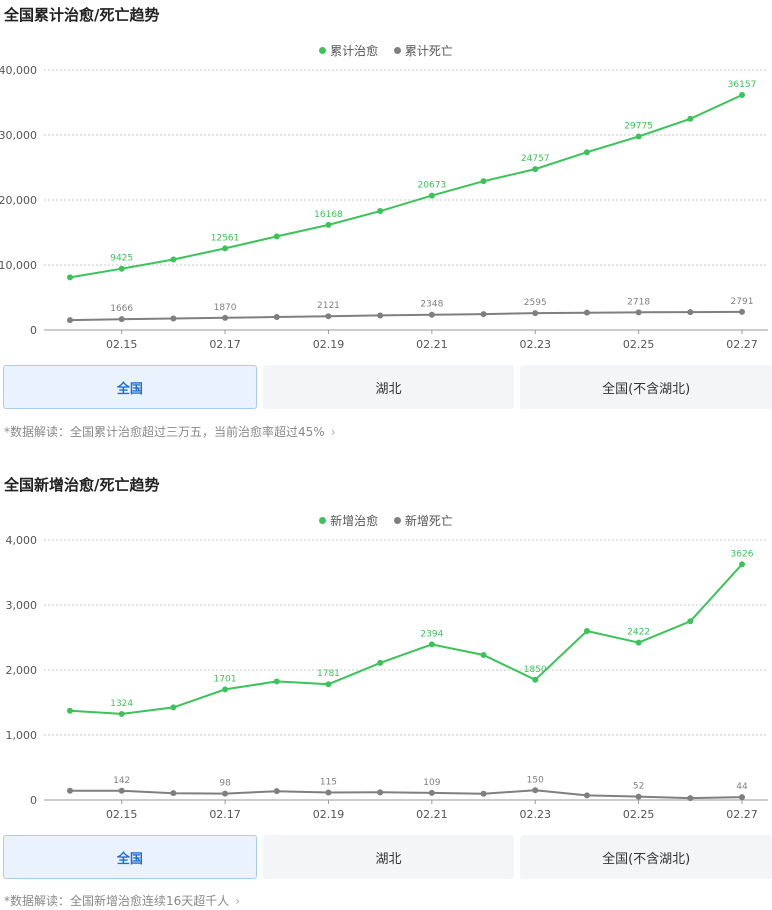 The height and width of the screenshot is (910, 772). I want to click on data-label: 109, so click(431, 783).